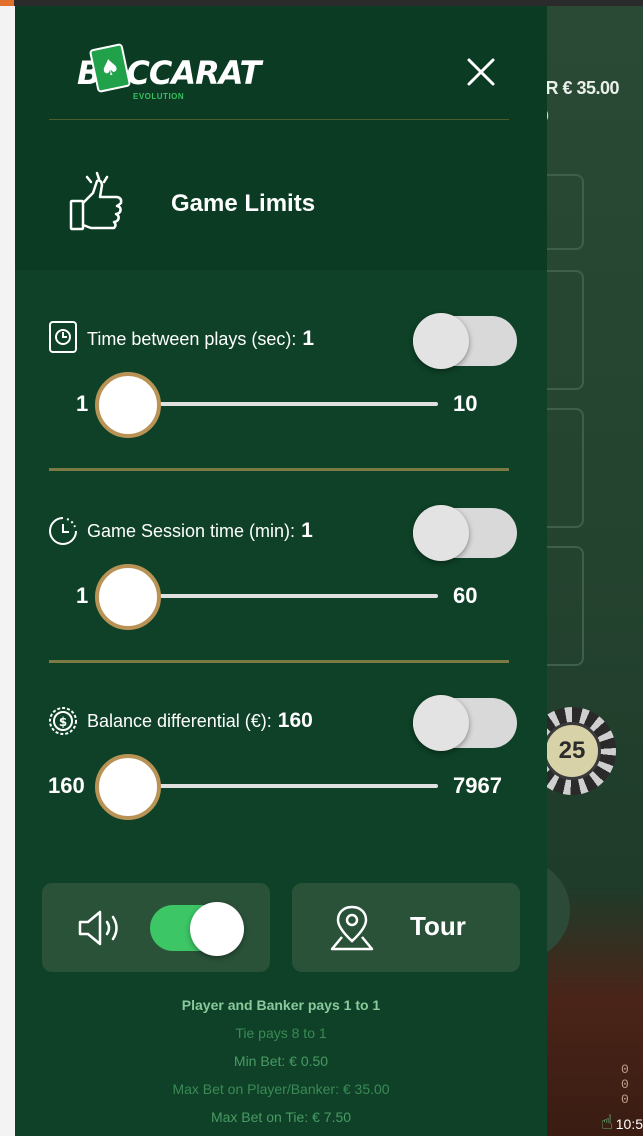 Image resolution: width=643 pixels, height=1136 pixels. I want to click on chip-value: 25, so click(572, 751).